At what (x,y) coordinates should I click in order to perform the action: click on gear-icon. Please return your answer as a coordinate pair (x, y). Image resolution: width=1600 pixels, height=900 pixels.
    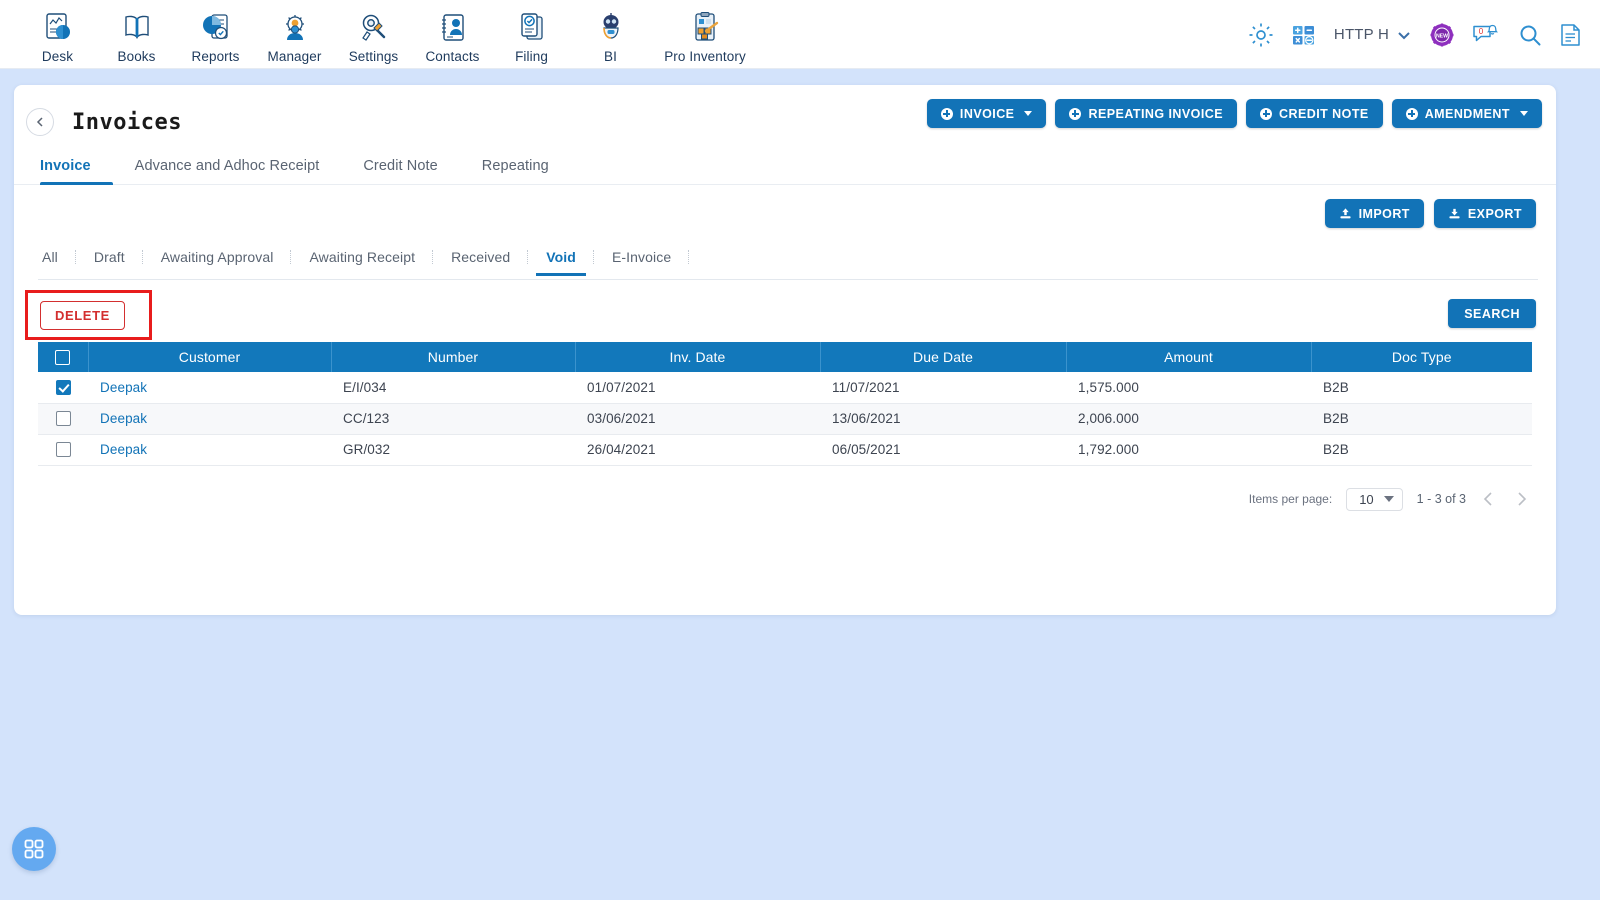
    Looking at the image, I should click on (1261, 35).